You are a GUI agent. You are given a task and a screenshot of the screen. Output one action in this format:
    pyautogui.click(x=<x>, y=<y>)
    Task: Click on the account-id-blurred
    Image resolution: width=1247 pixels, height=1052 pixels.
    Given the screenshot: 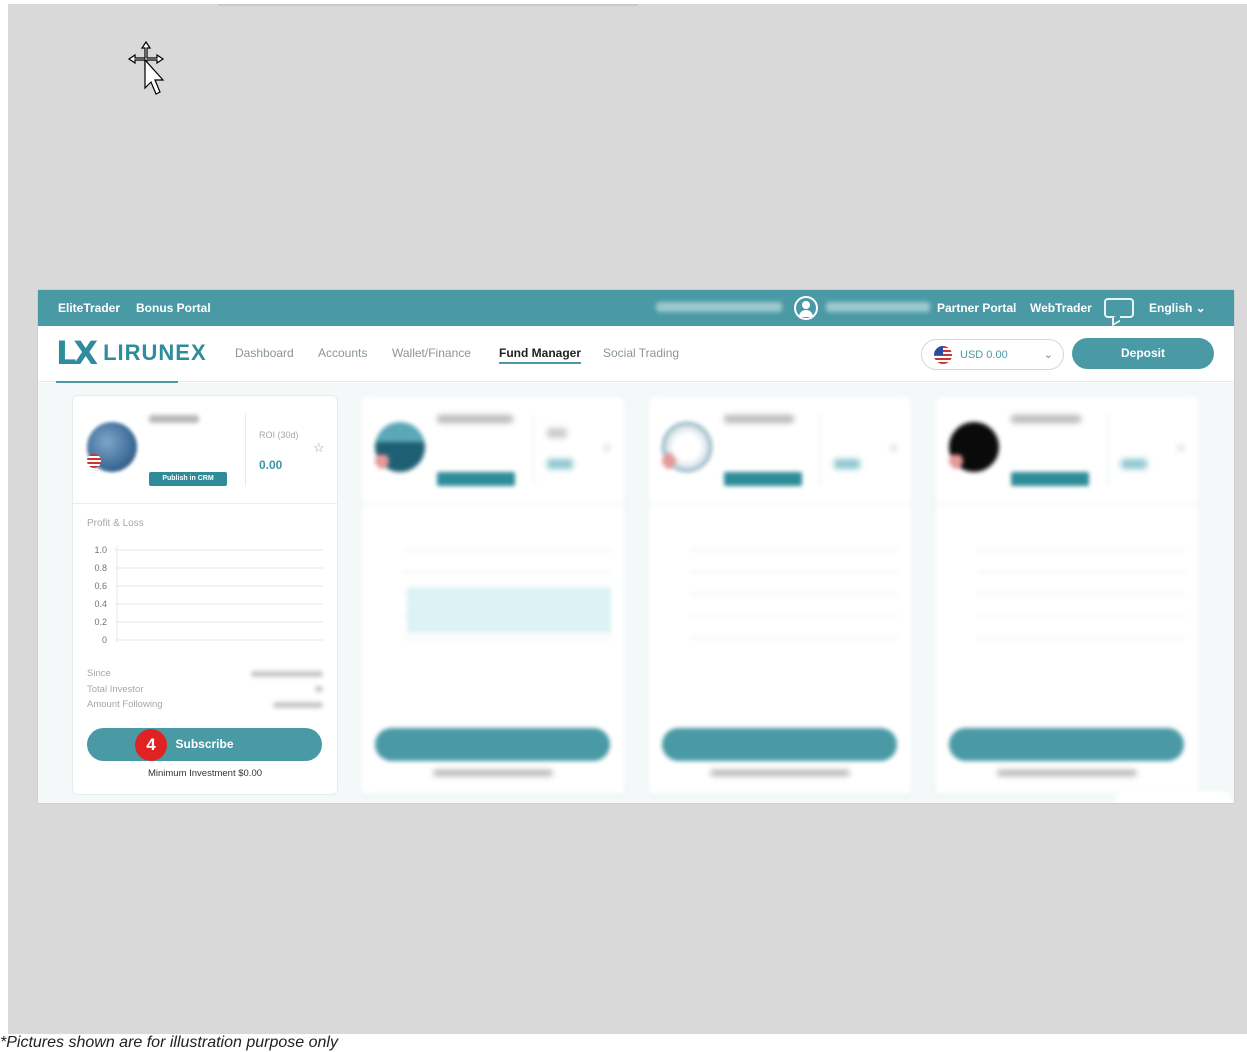 What is the action you would take?
    pyautogui.click(x=719, y=308)
    